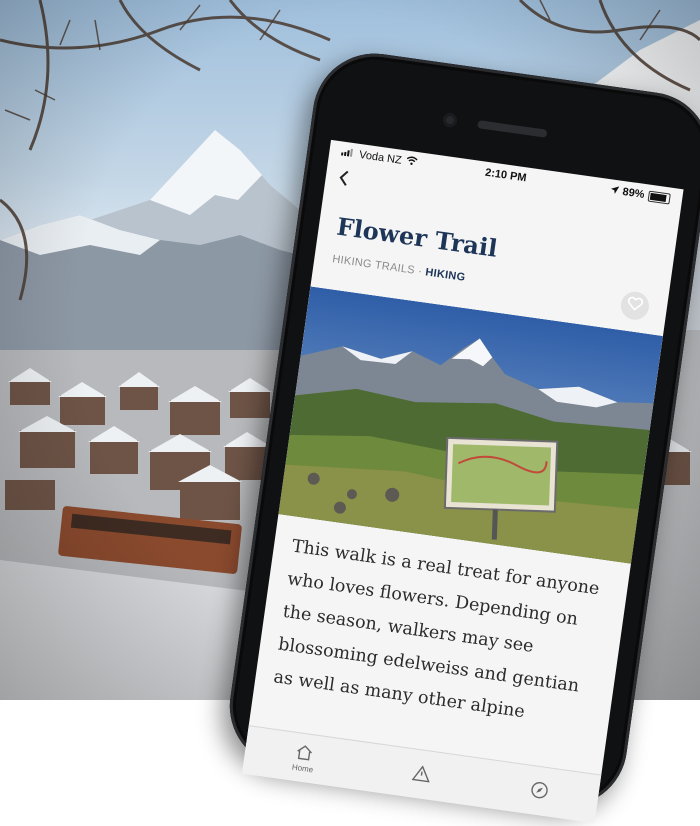 The image size is (700, 826). Describe the element at coordinates (450, 120) in the screenshot. I see `front-camera` at that location.